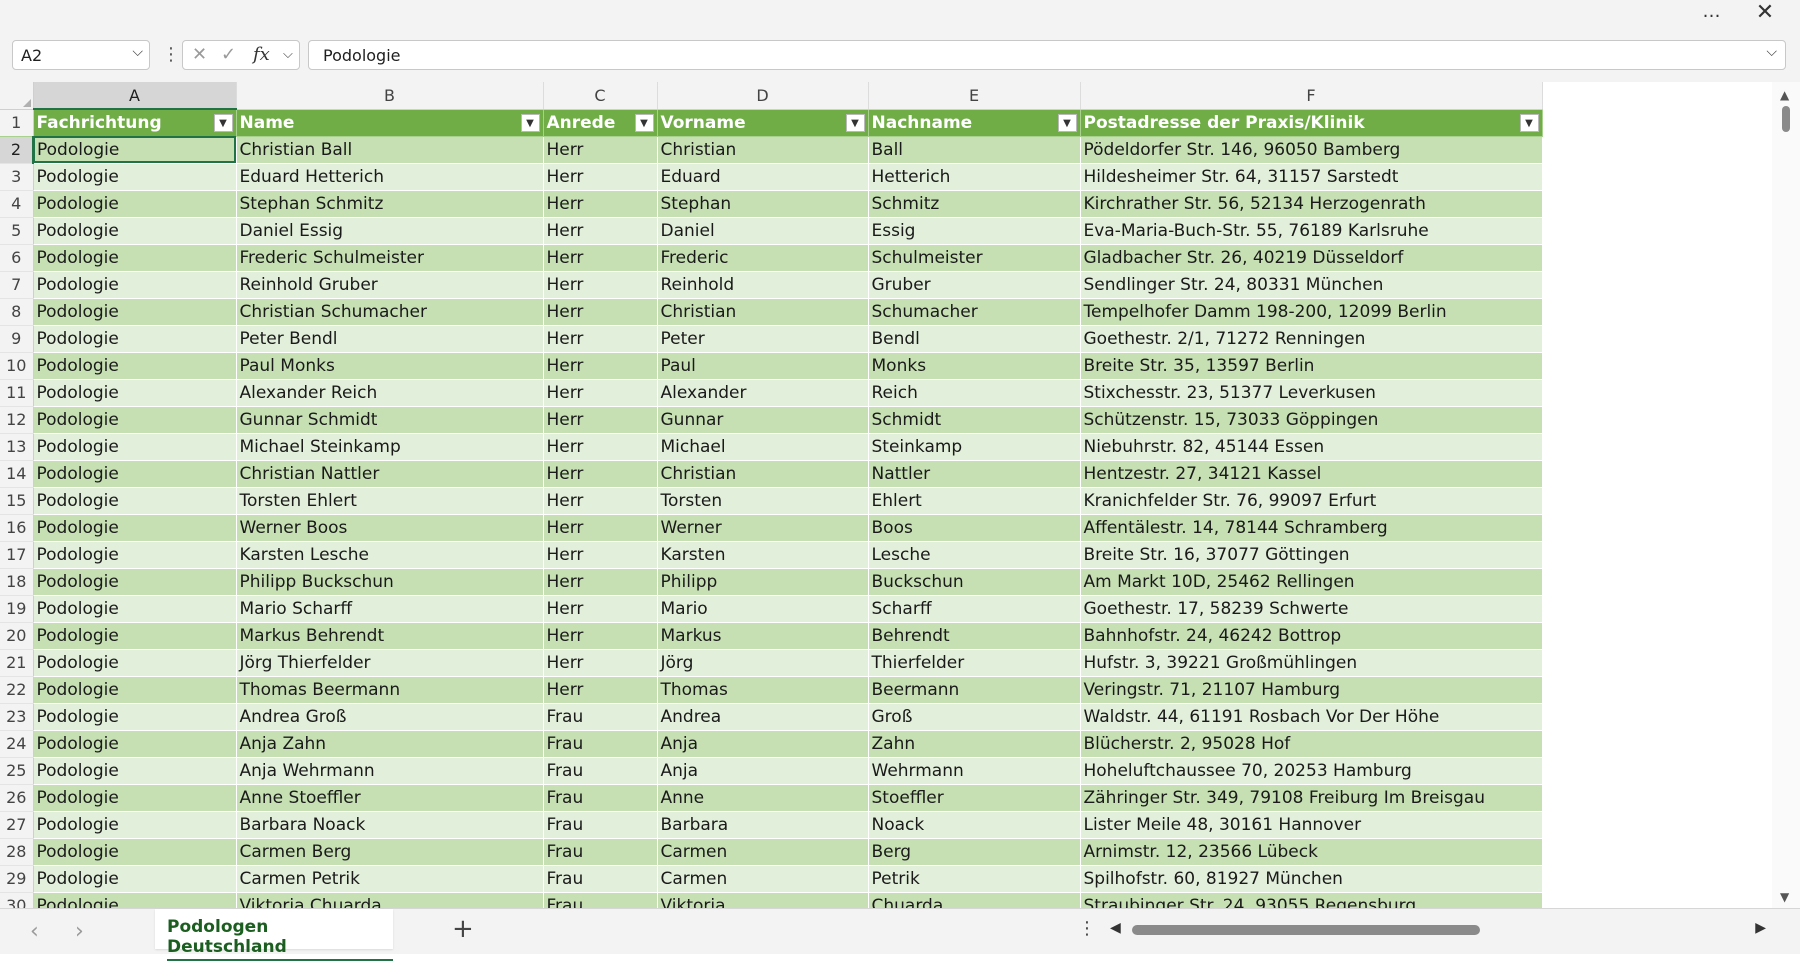 The image size is (1800, 961). What do you see at coordinates (137, 52) in the screenshot?
I see `chevron-down-icon: ⌵` at bounding box center [137, 52].